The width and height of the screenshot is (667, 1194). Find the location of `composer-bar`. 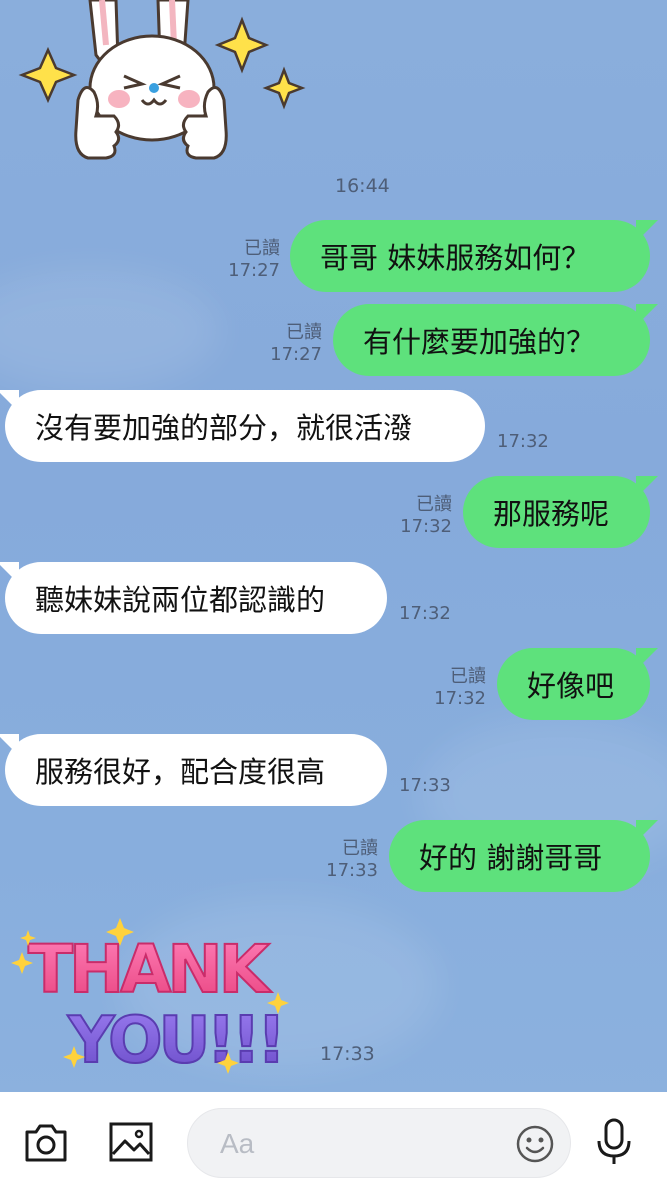

composer-bar is located at coordinates (333, 1143).